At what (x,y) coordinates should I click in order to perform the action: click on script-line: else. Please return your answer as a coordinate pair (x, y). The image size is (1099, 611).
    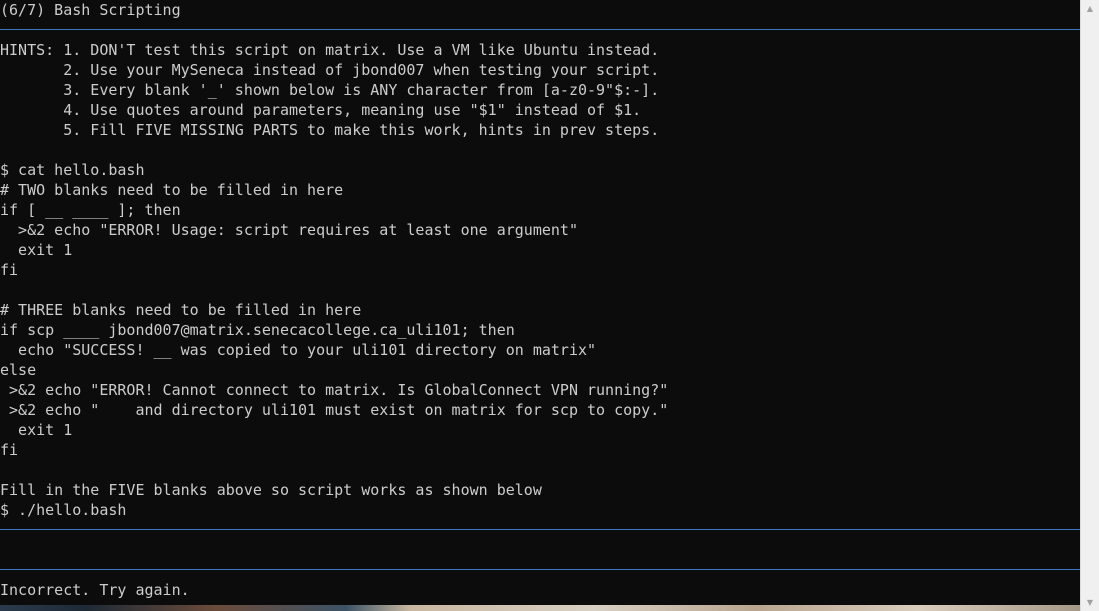
    Looking at the image, I should click on (18, 370).